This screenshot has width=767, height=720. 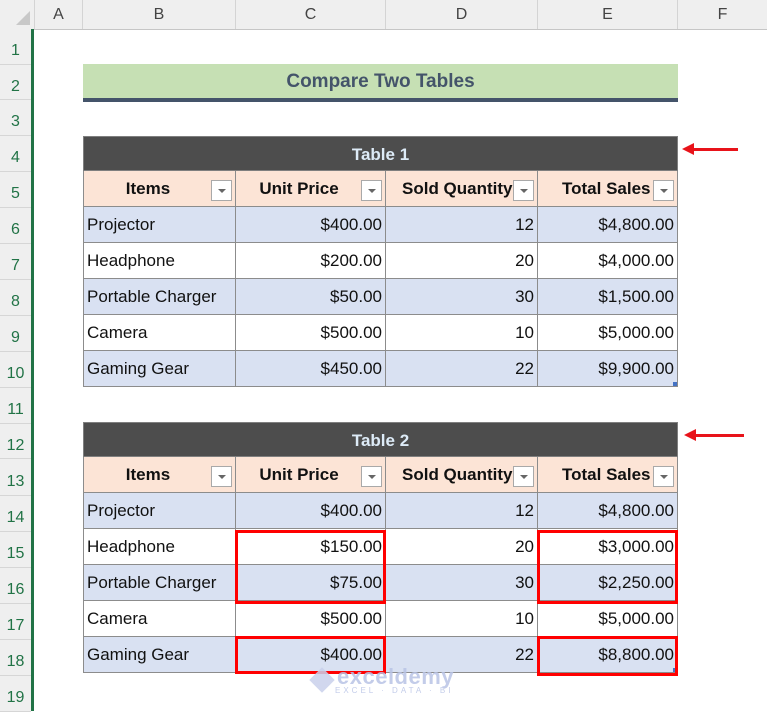 I want to click on column-header-a: A, so click(x=59, y=14).